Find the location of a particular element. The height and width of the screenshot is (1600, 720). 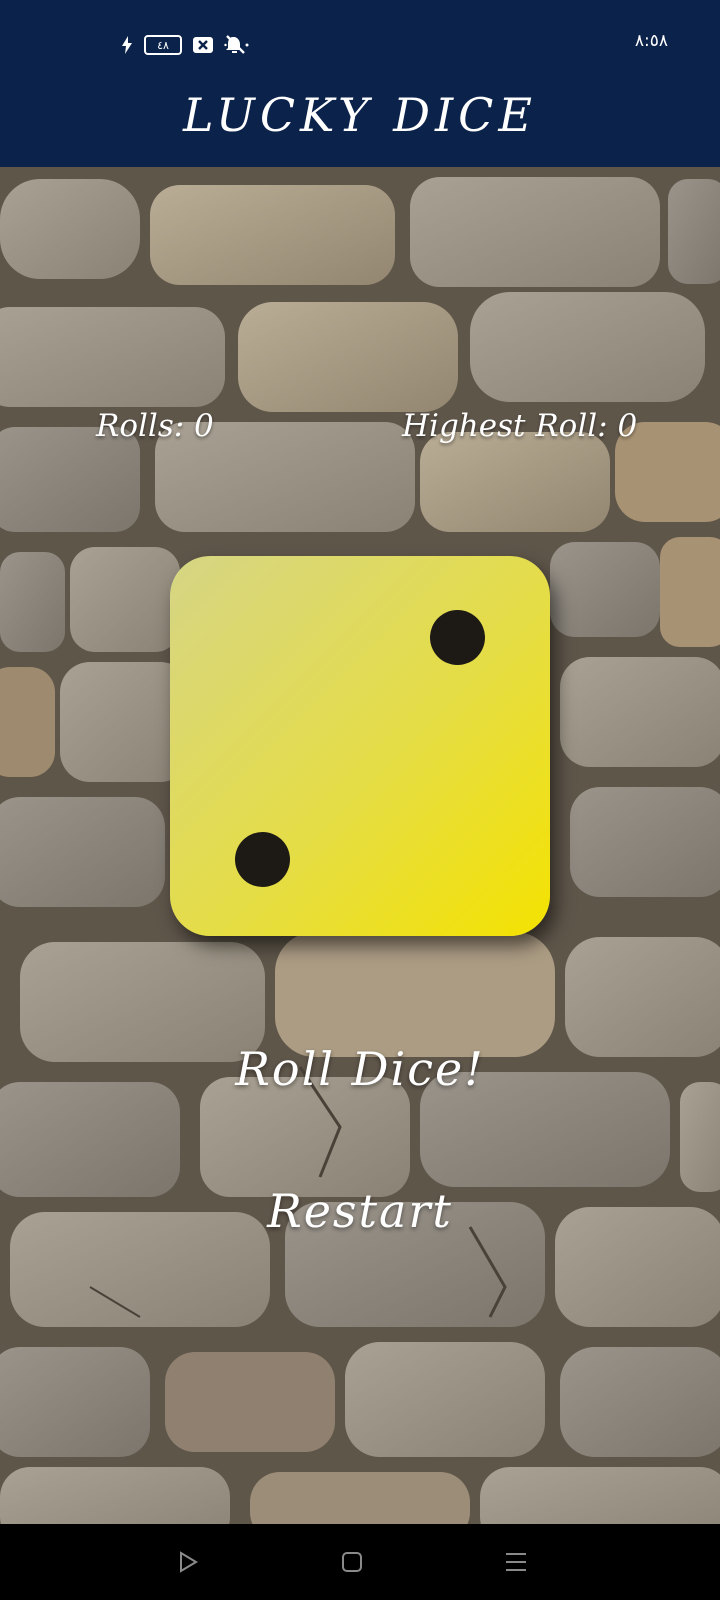

battery-icon: ٤٨ is located at coordinates (163, 45).